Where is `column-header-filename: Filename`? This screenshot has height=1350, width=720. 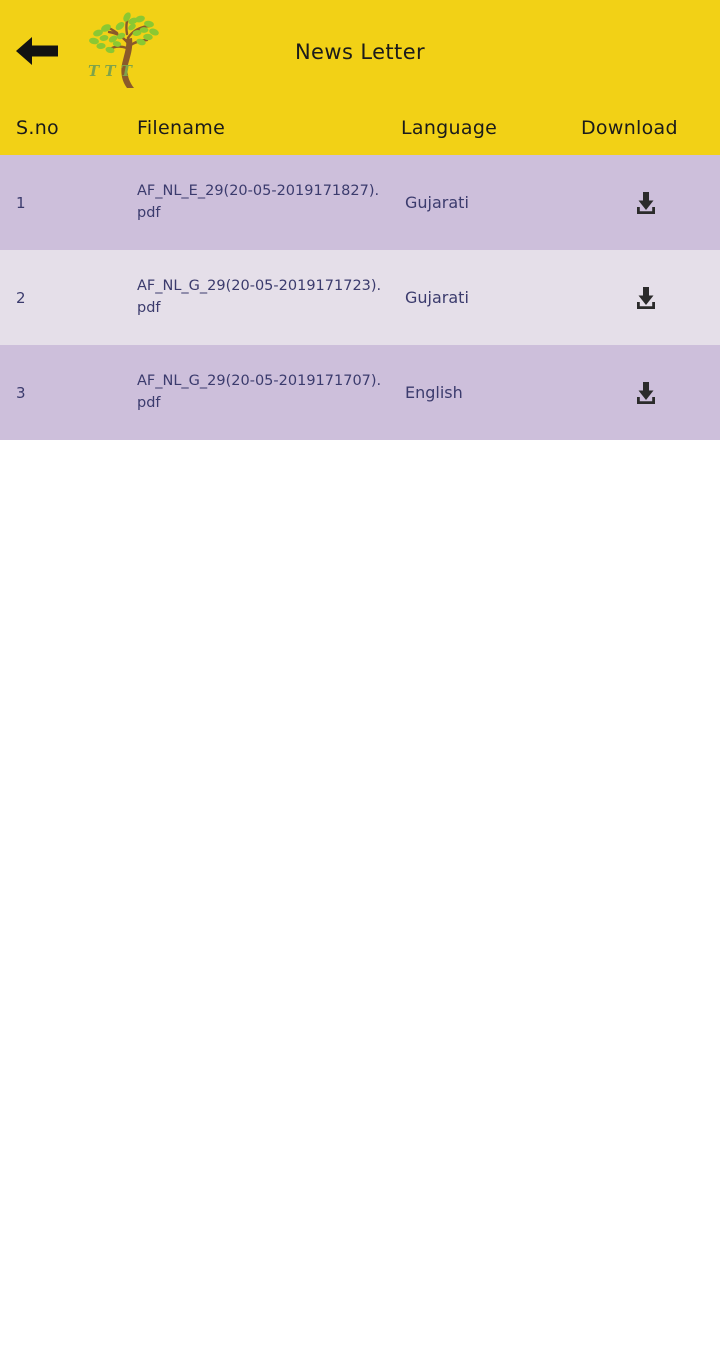
column-header-filename: Filename is located at coordinates (181, 128).